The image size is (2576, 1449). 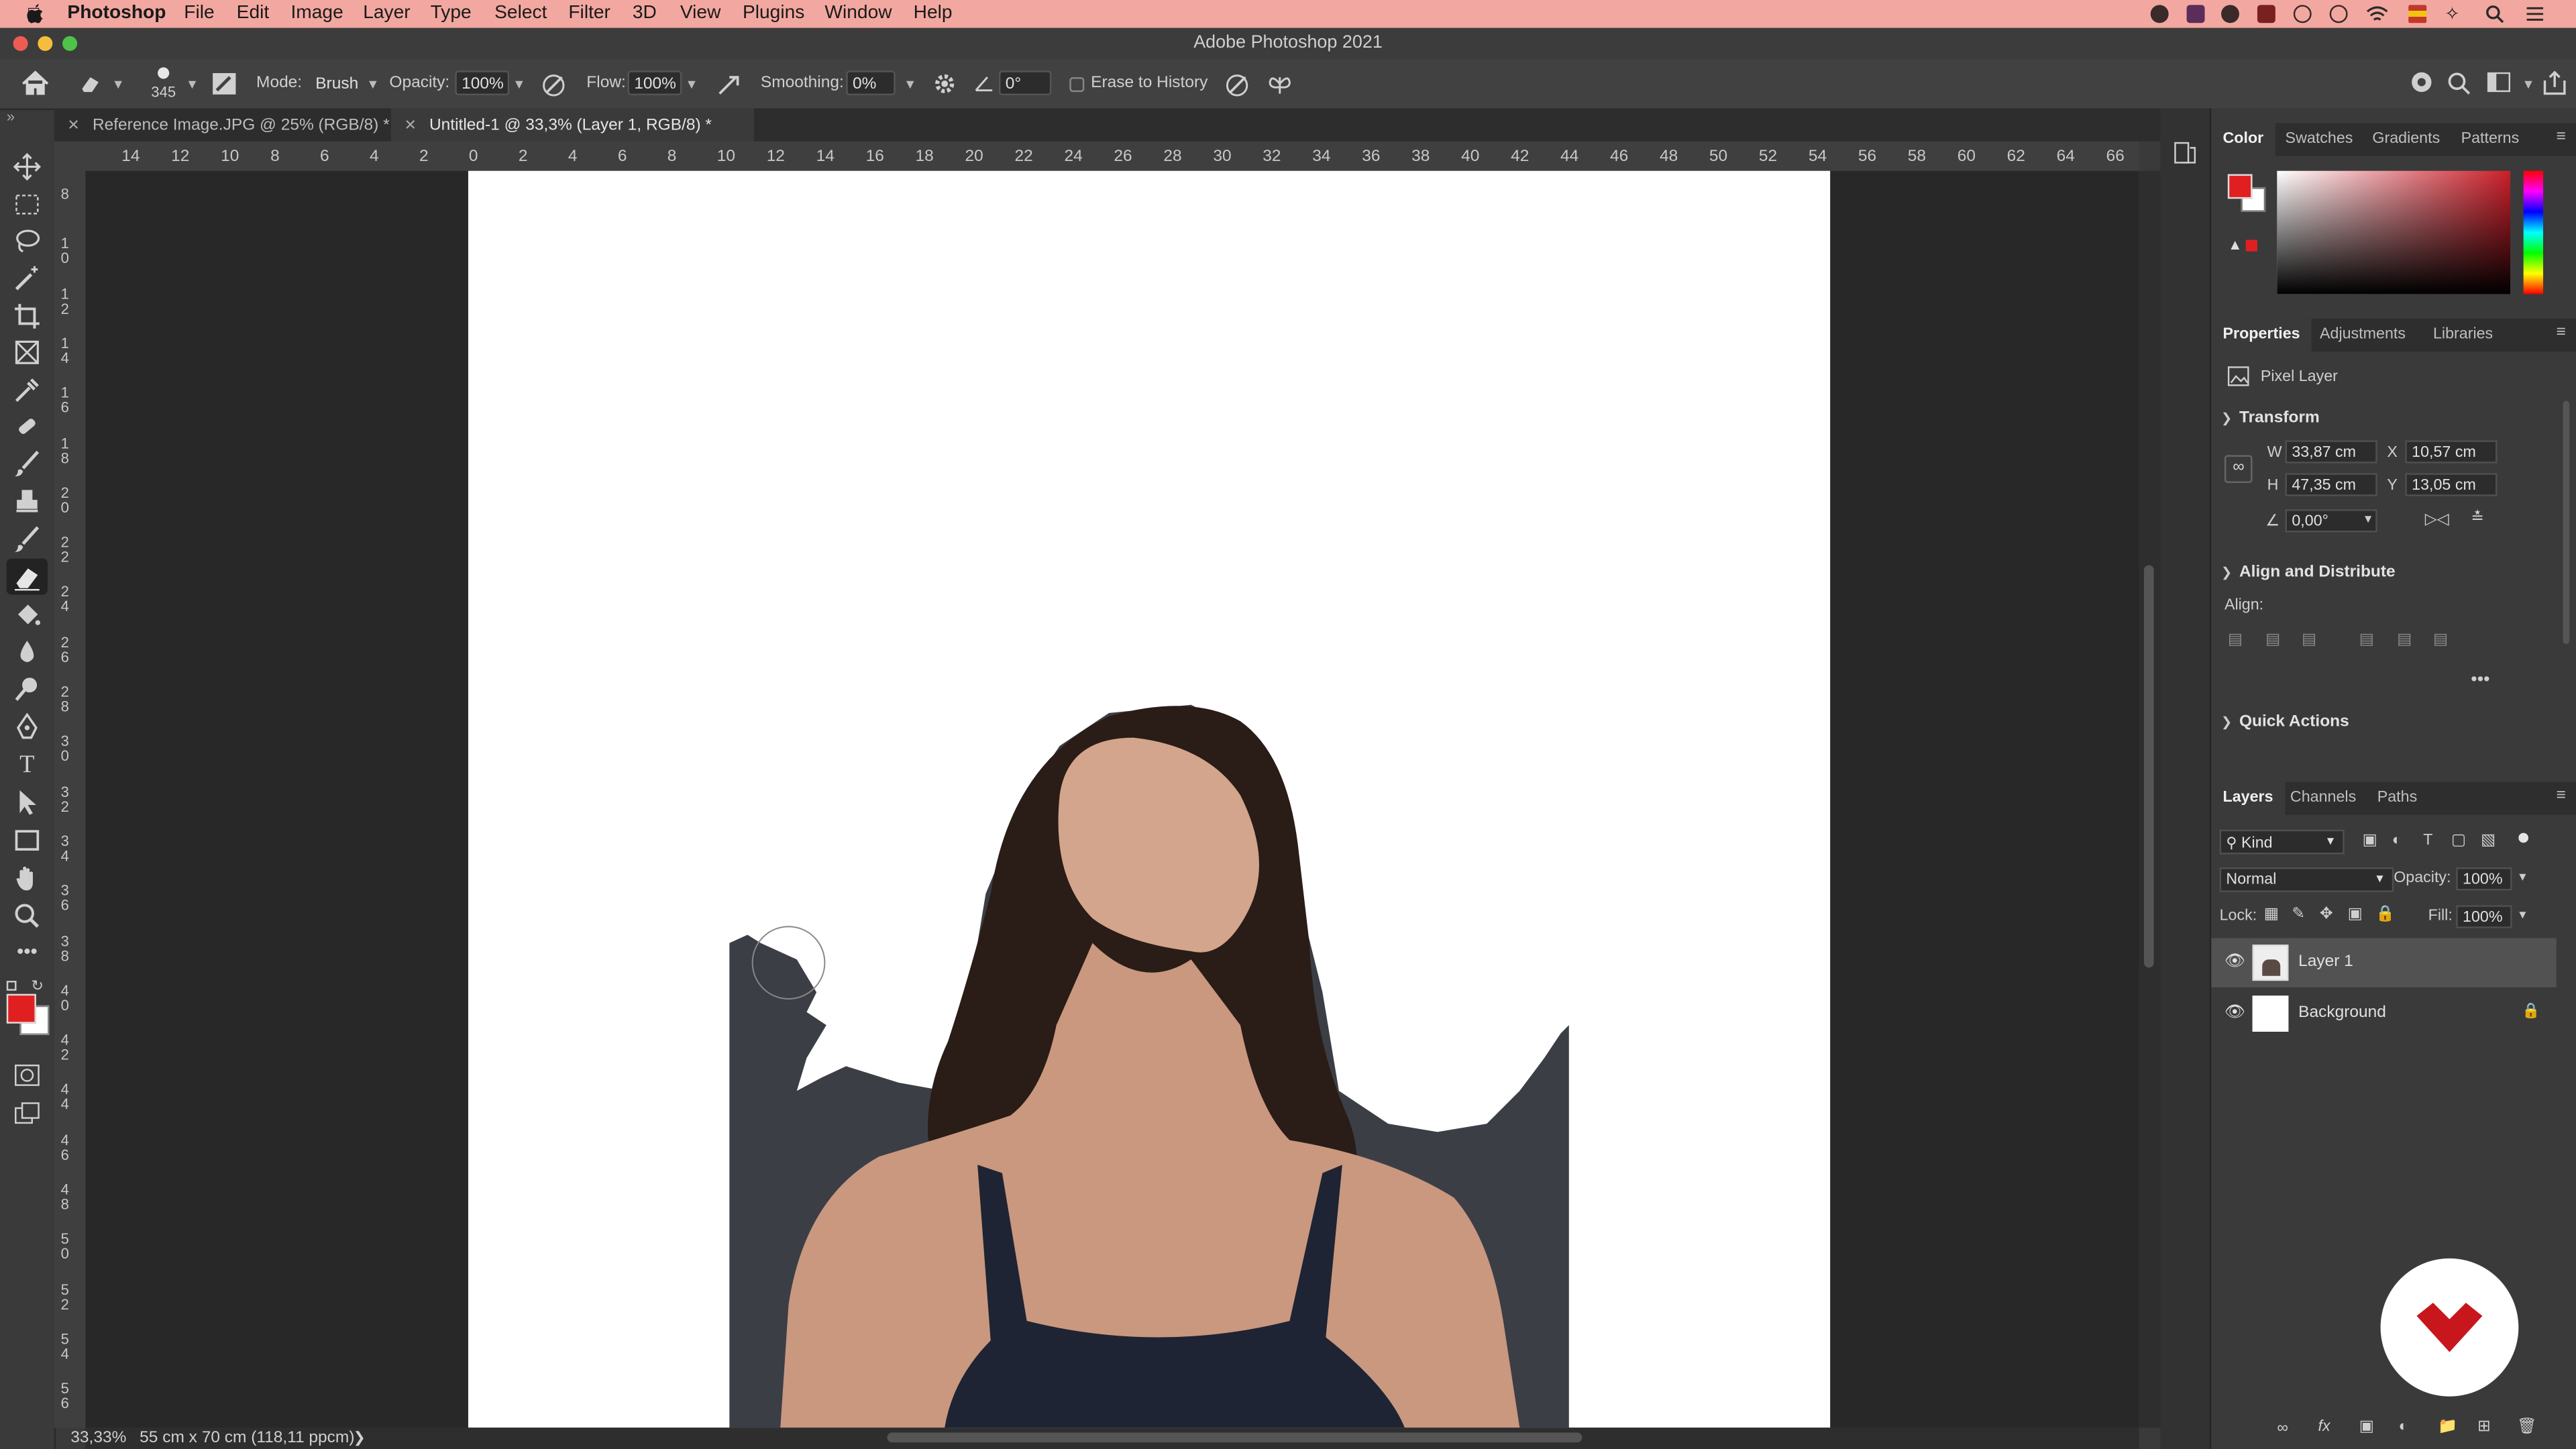 What do you see at coordinates (27, 278) in the screenshot?
I see `magic-wand-tool-icon` at bounding box center [27, 278].